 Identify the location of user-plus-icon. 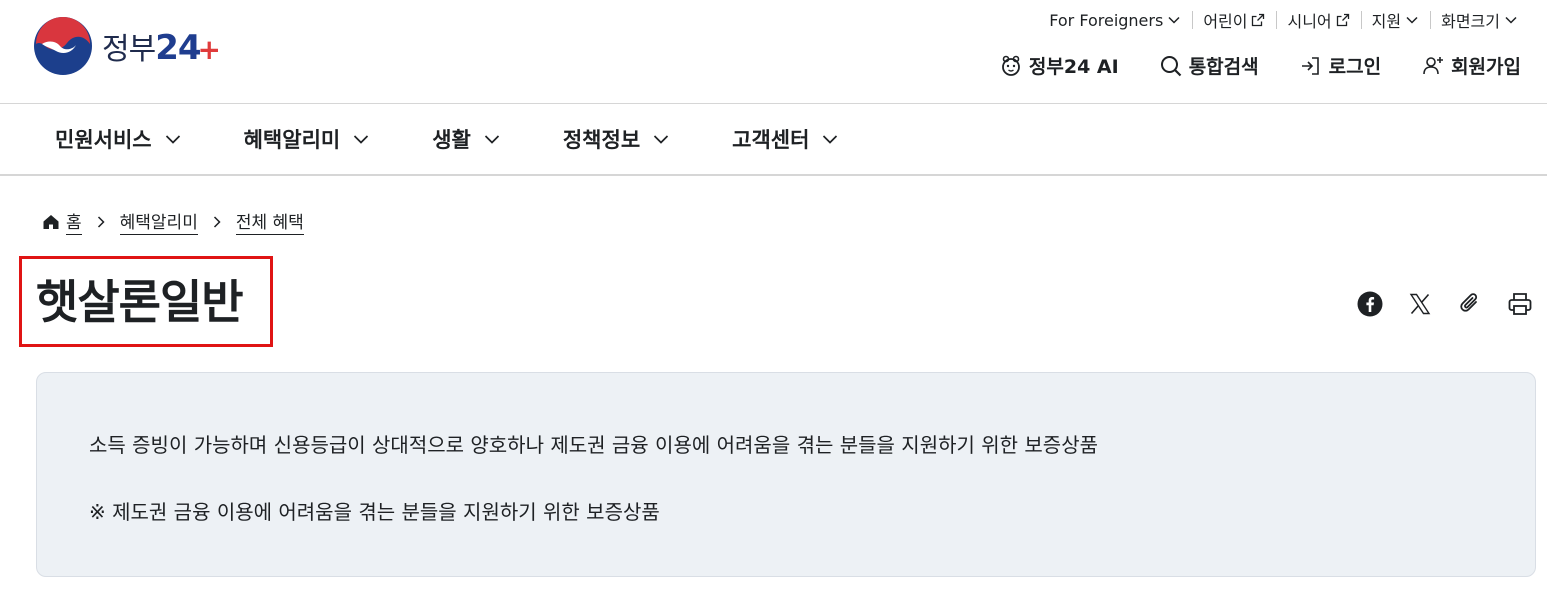
(1433, 65).